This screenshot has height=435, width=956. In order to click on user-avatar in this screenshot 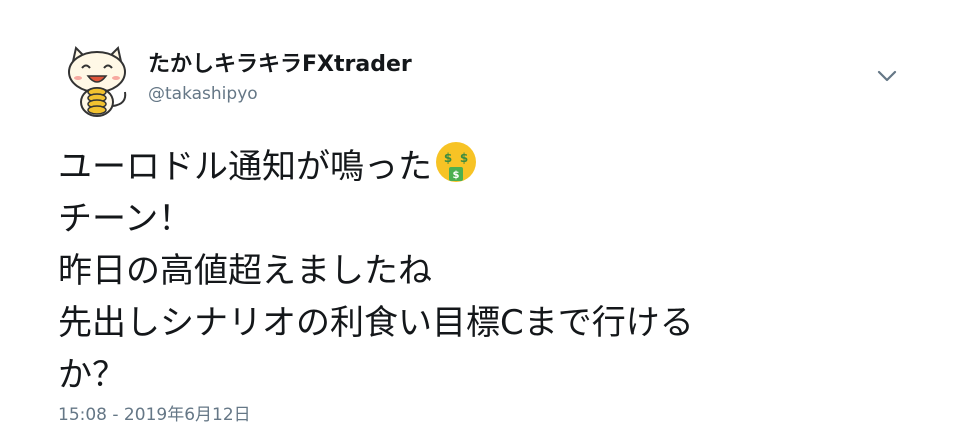, I will do `click(97, 79)`.